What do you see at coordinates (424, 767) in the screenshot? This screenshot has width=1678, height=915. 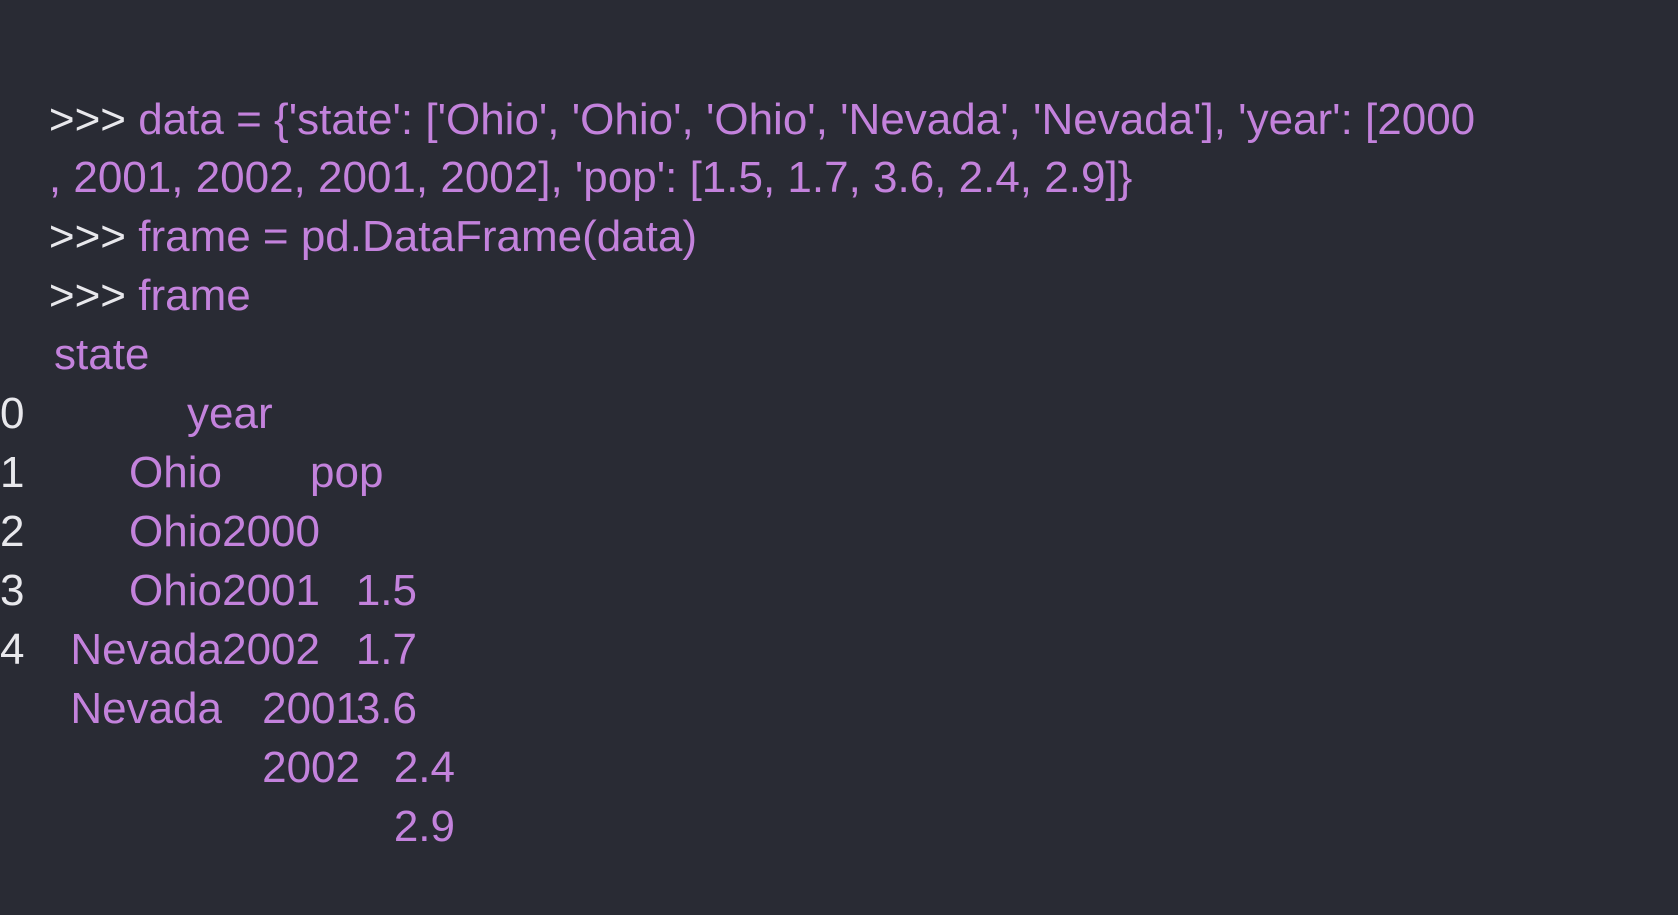 I see `cell-pop: 2.4` at bounding box center [424, 767].